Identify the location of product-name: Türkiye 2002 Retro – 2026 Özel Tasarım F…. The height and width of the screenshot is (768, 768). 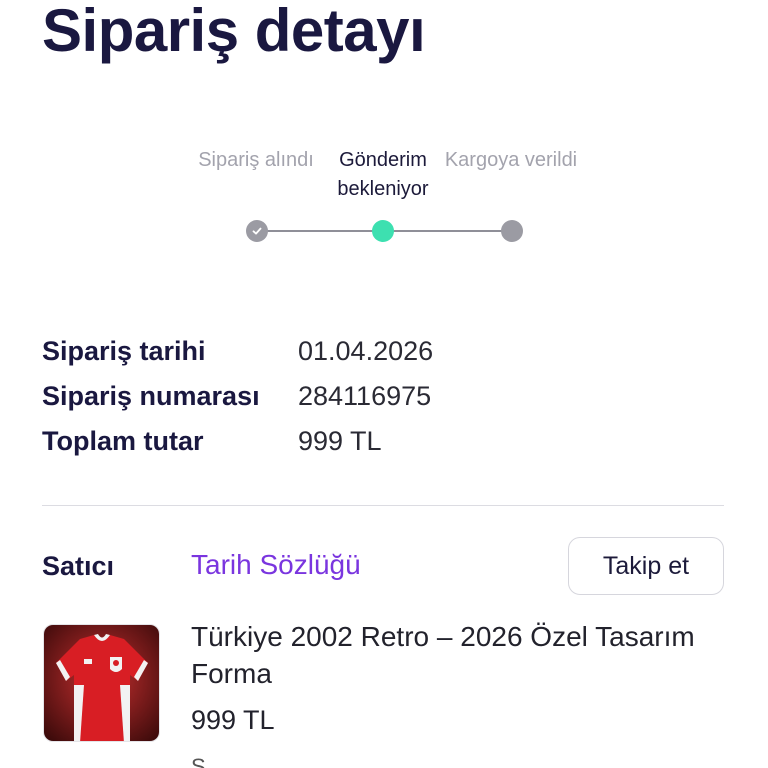
(451, 655).